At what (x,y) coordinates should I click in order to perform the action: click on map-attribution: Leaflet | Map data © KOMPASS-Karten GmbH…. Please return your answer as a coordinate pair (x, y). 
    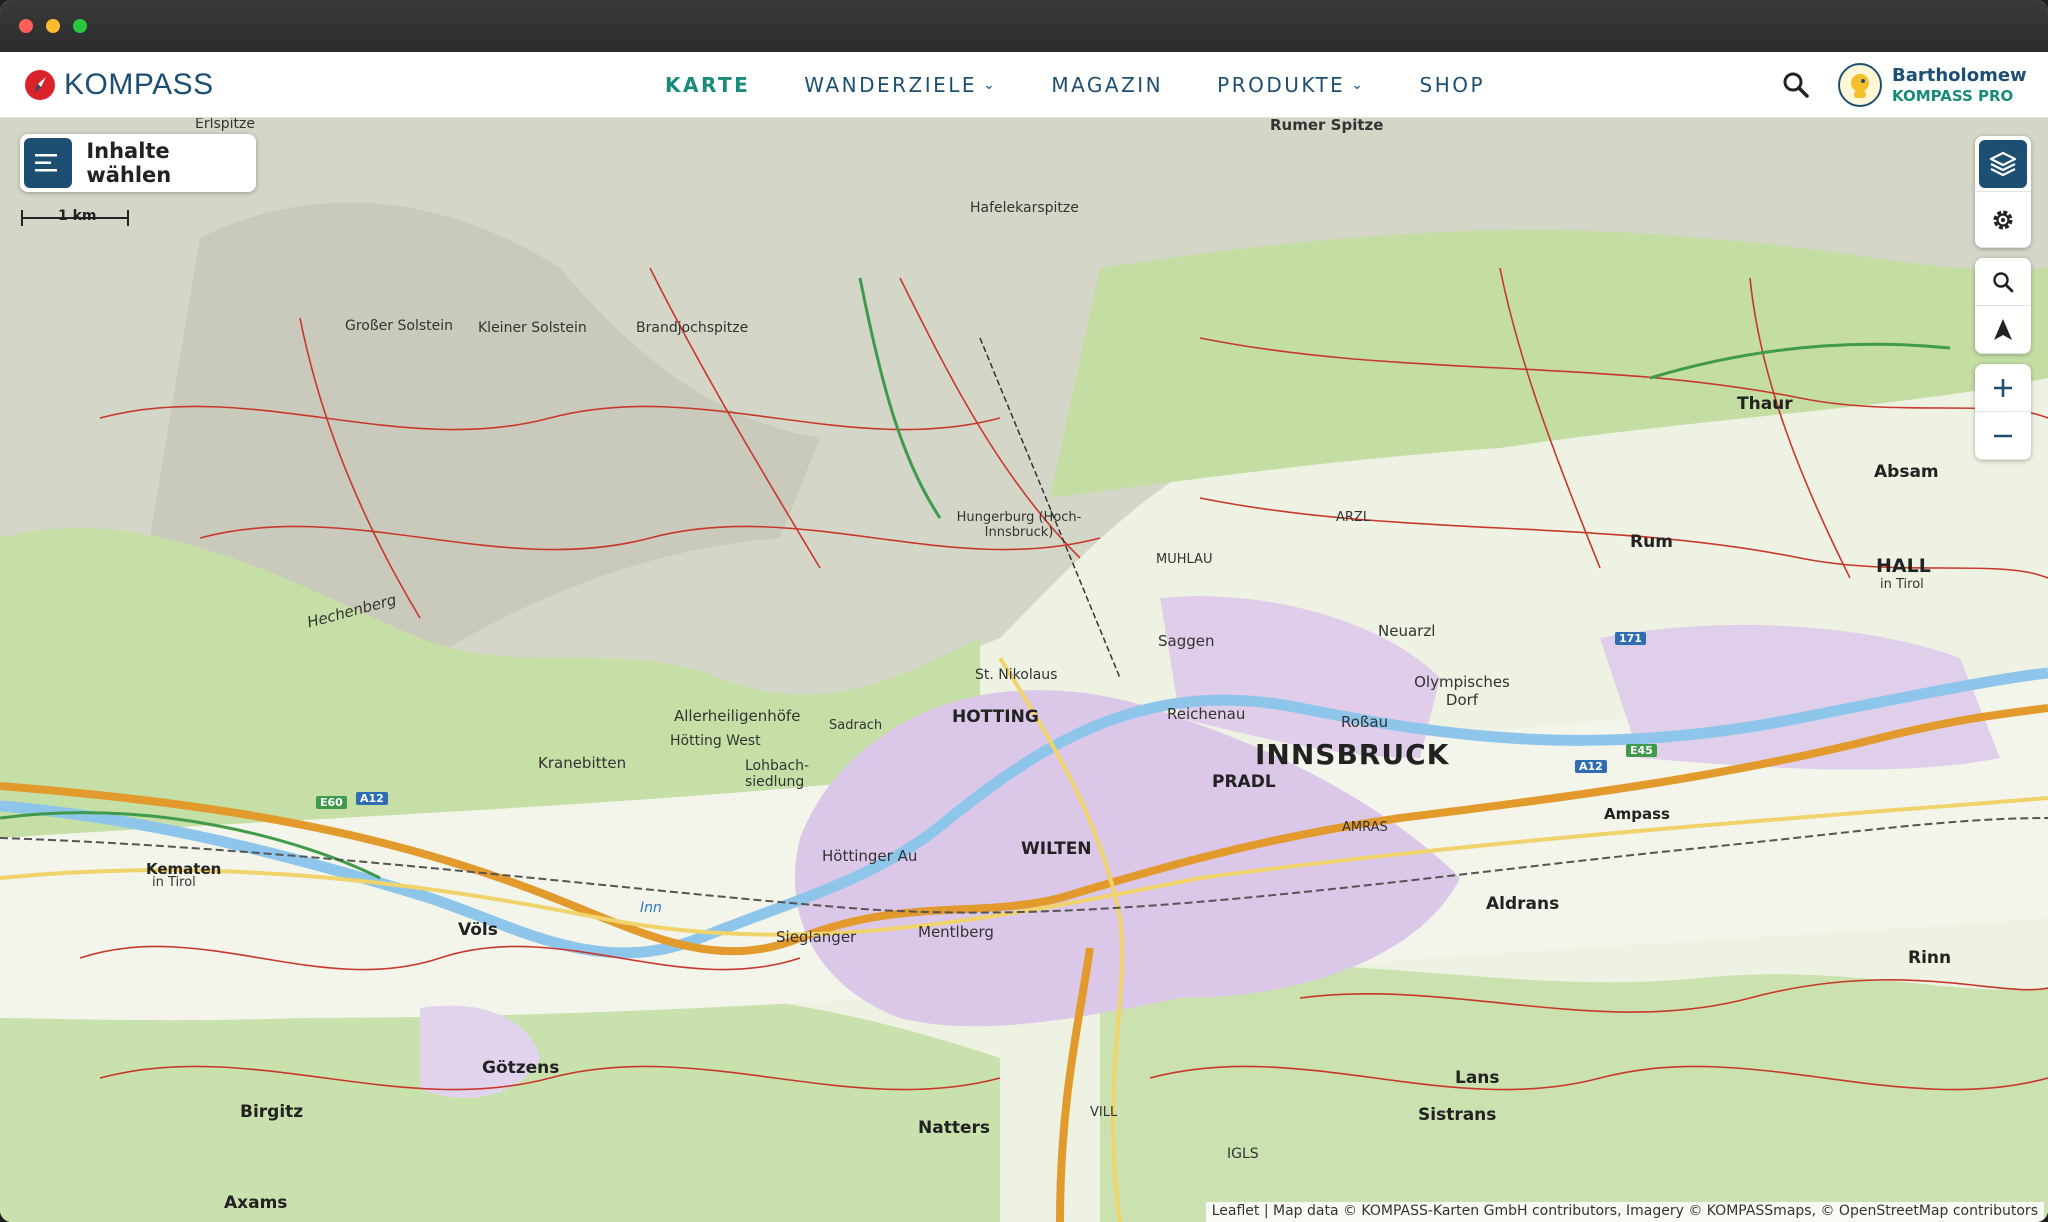
    Looking at the image, I should click on (1624, 1212).